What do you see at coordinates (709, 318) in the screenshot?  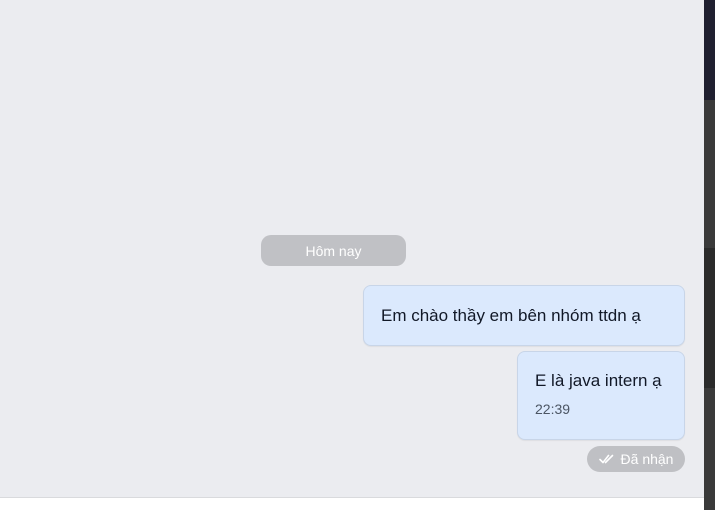 I see `adjacent-window-panel` at bounding box center [709, 318].